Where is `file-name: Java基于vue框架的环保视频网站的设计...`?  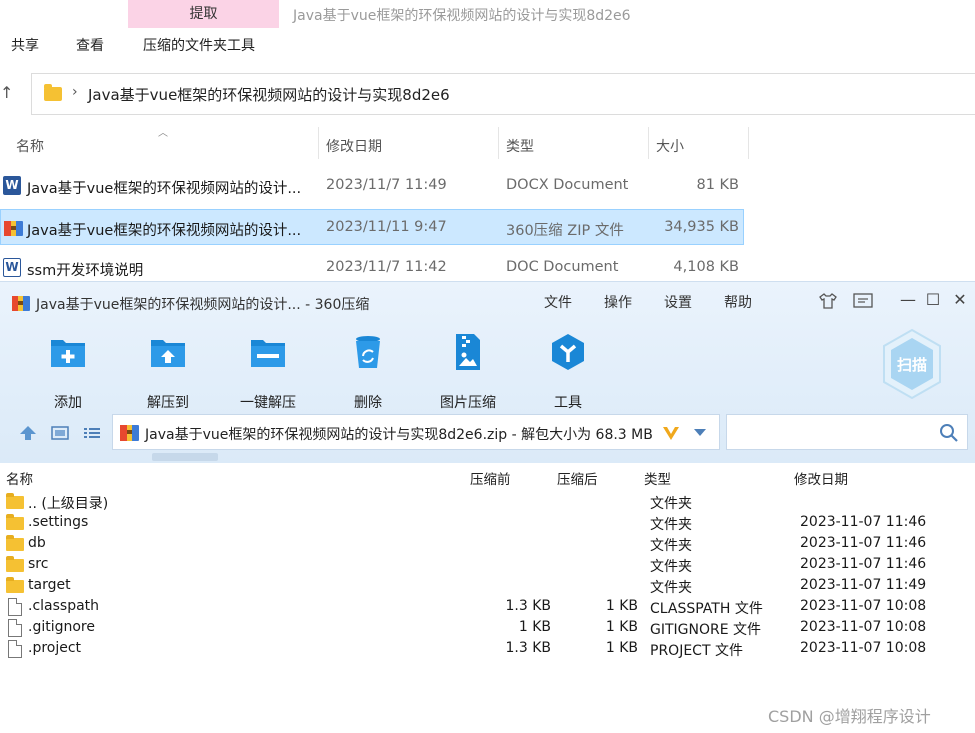 file-name: Java基于vue框架的环保视频网站的设计... is located at coordinates (164, 189).